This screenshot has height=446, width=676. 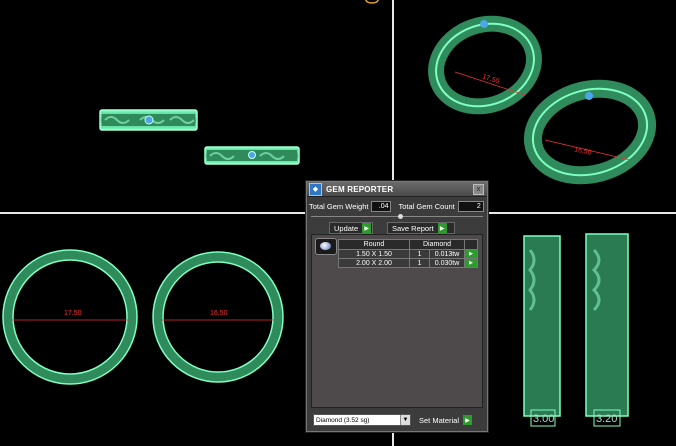 I want to click on chevron-down-icon: ▼, so click(x=405, y=420).